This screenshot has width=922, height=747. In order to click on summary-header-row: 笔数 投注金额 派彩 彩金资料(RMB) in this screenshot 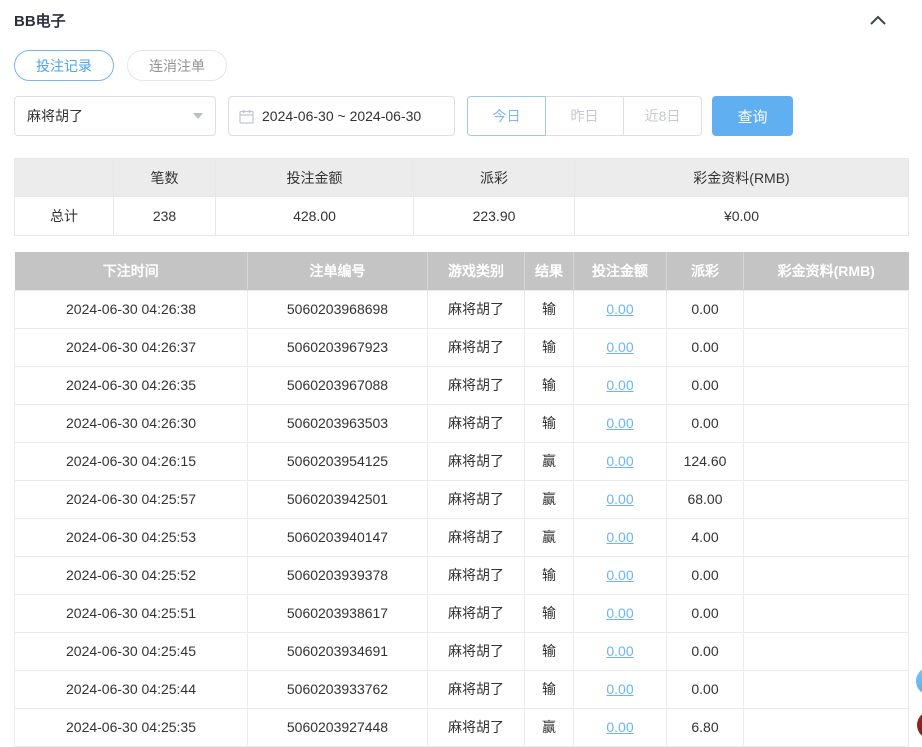, I will do `click(461, 177)`.